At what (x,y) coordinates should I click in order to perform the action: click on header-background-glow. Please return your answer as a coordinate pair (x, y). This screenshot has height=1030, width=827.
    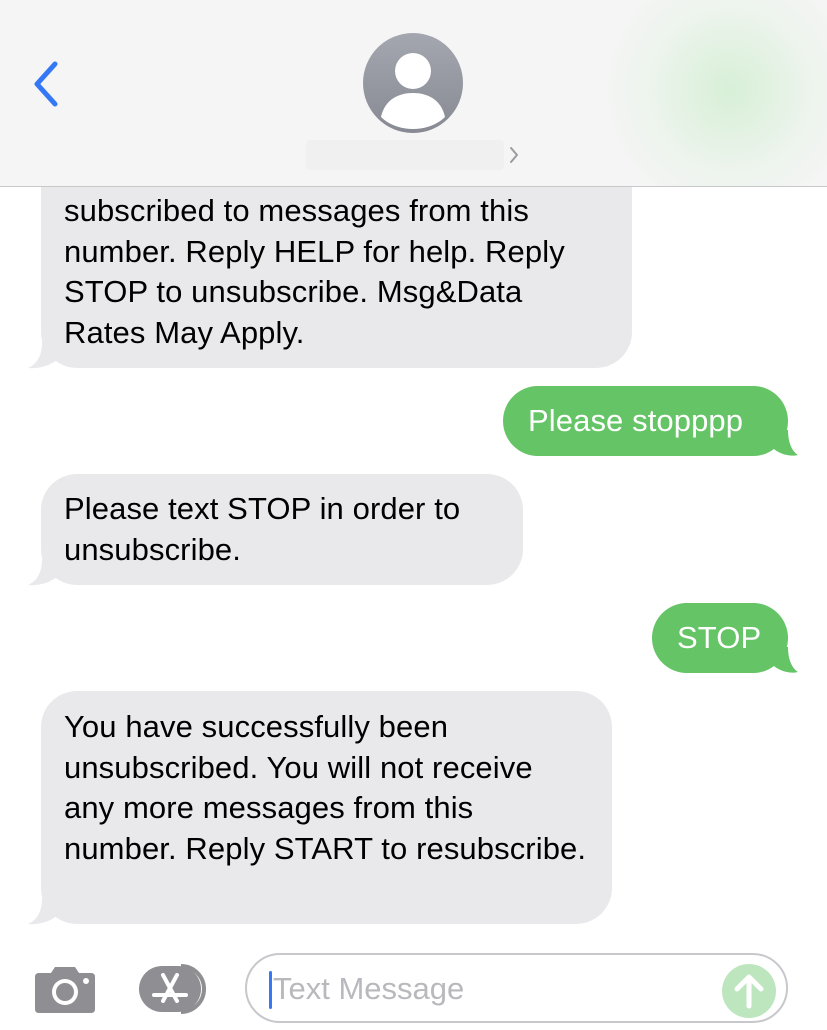
    Looking at the image, I should click on (713, 93).